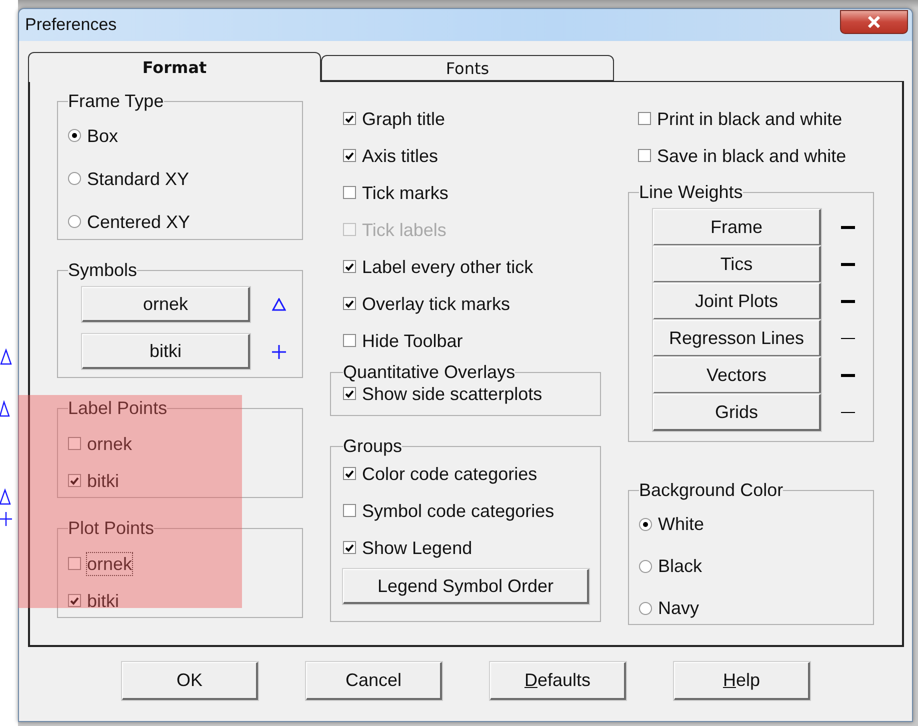 The image size is (918, 726). What do you see at coordinates (374, 681) in the screenshot?
I see `dialog-button: Cancel` at bounding box center [374, 681].